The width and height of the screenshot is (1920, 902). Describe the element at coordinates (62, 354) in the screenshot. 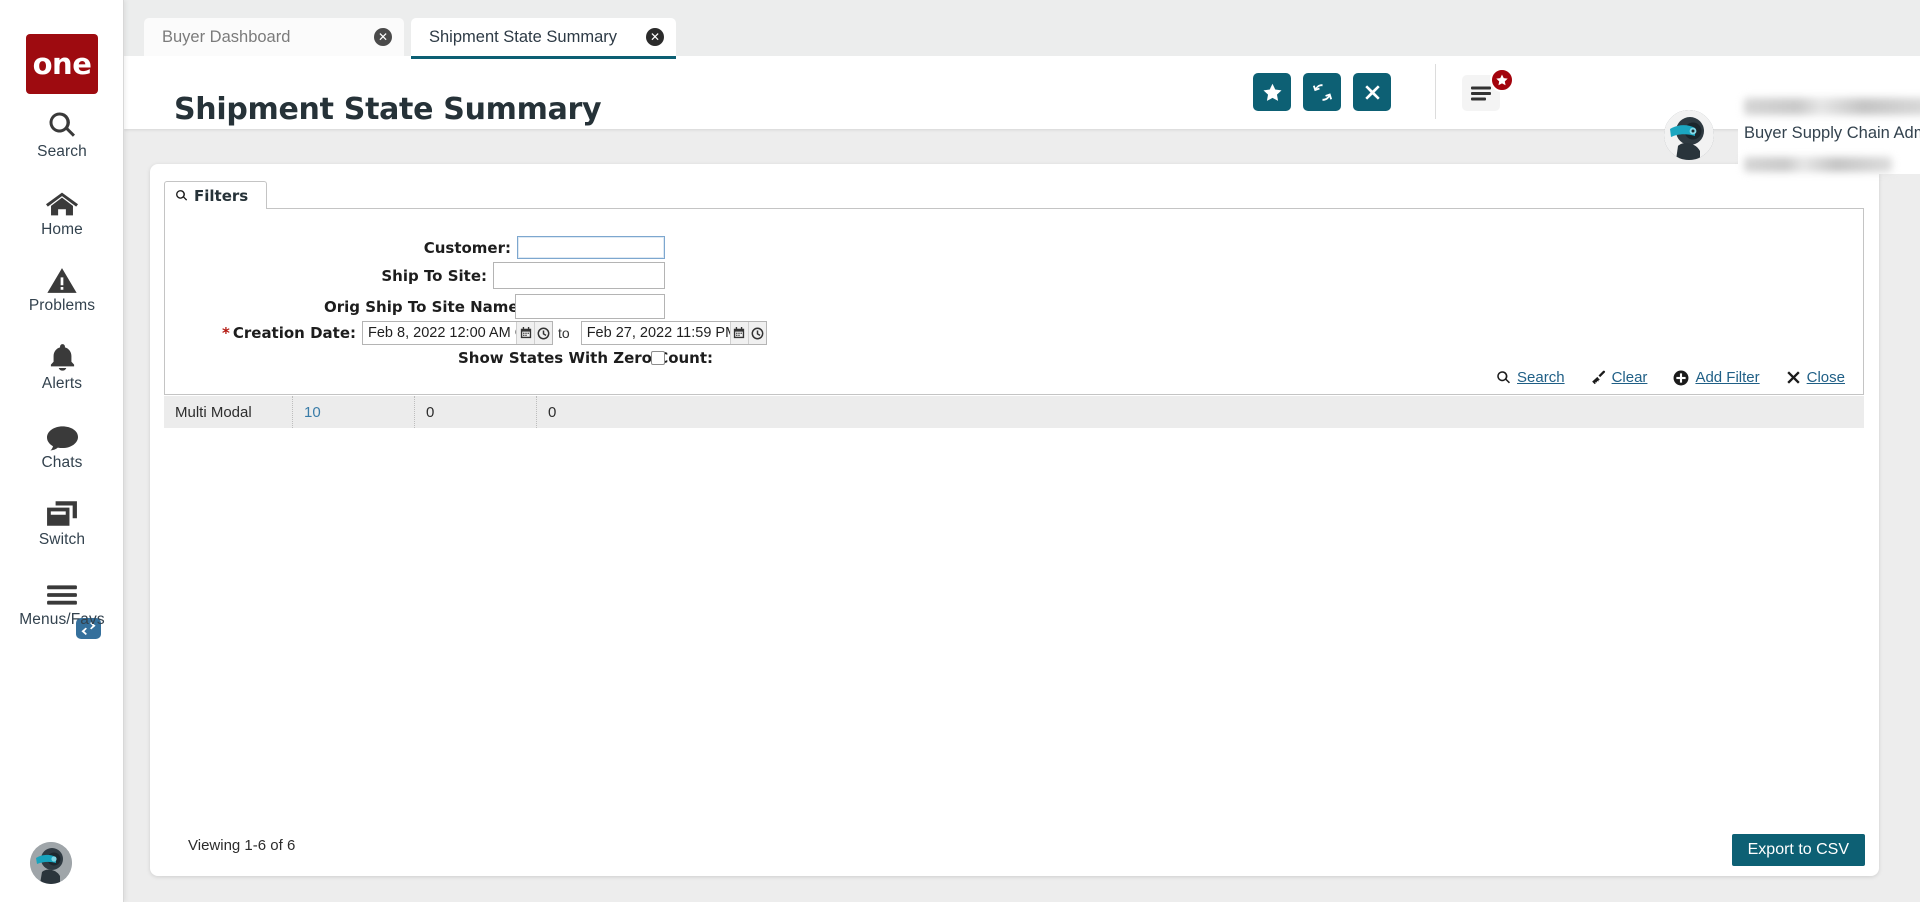

I see `bell-icon` at that location.